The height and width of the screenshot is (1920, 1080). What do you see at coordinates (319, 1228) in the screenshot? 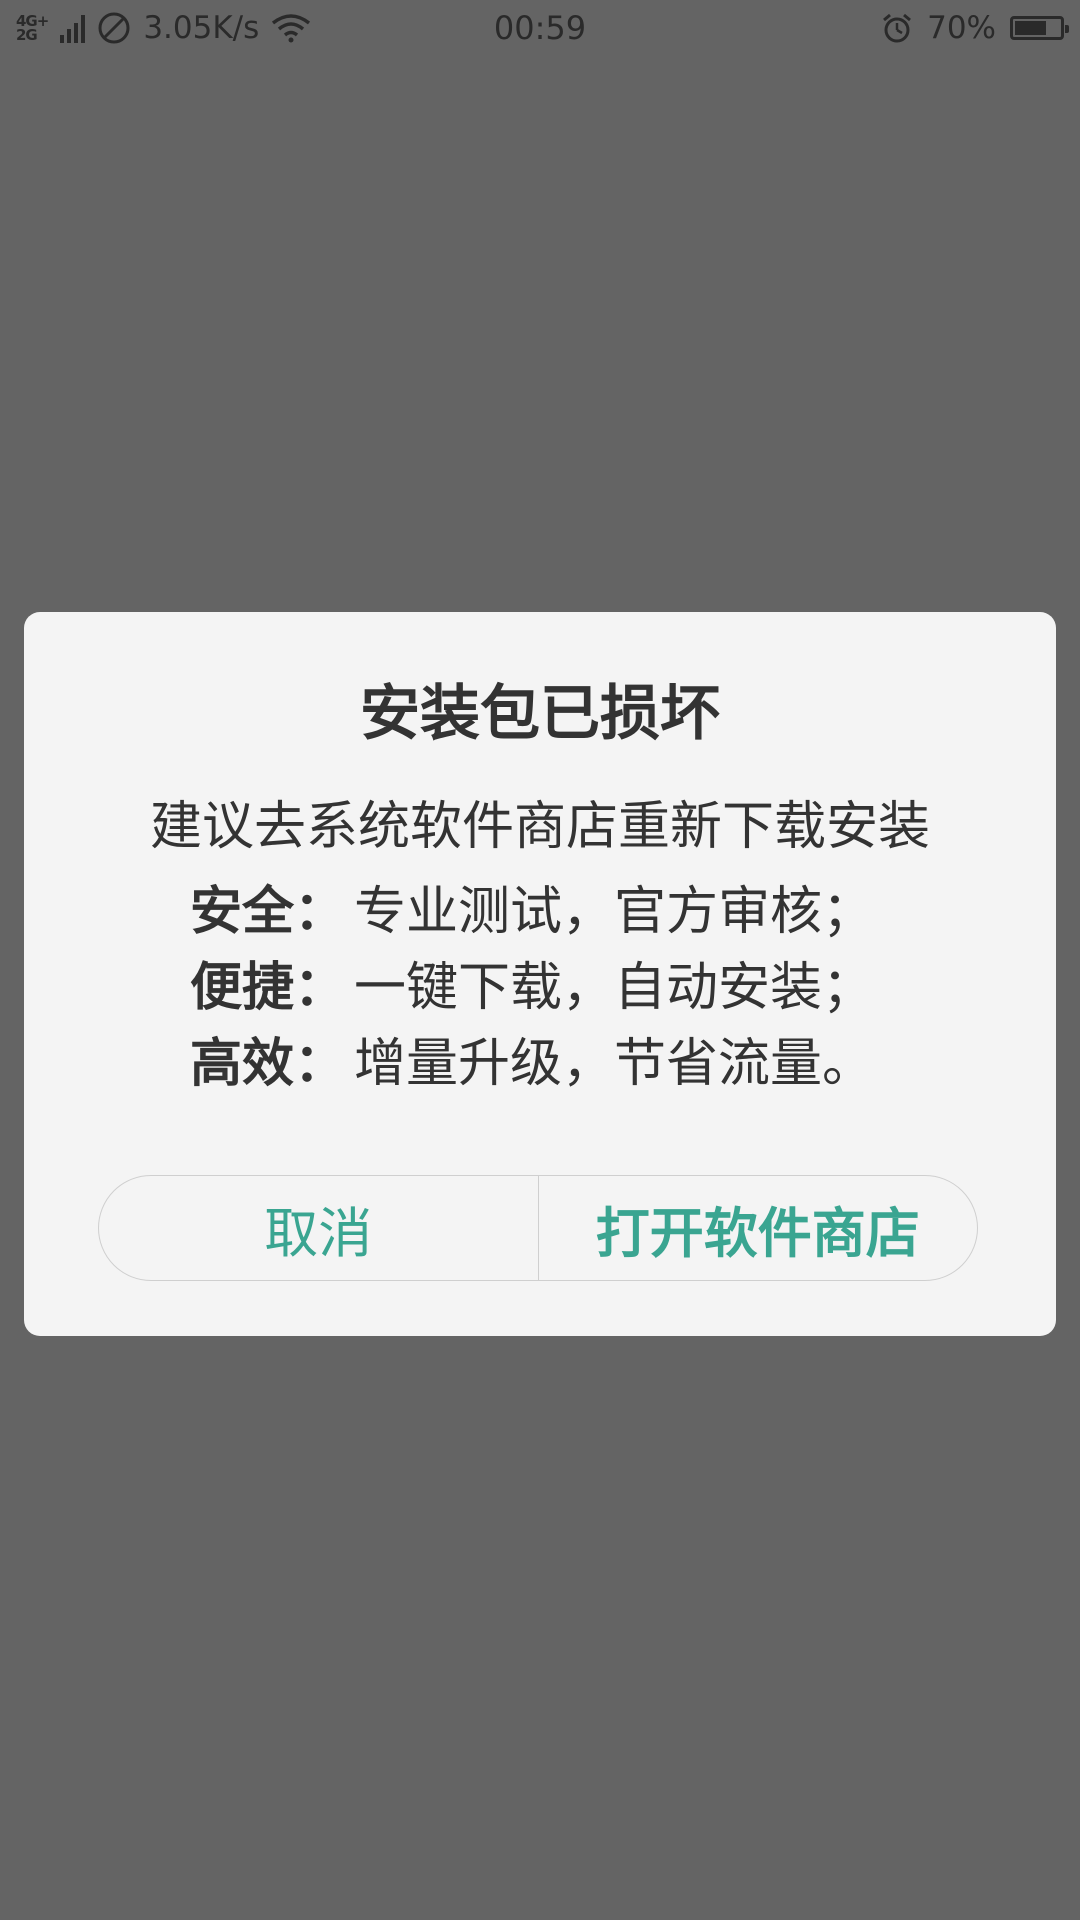
I see `cancel-button: 取消` at bounding box center [319, 1228].